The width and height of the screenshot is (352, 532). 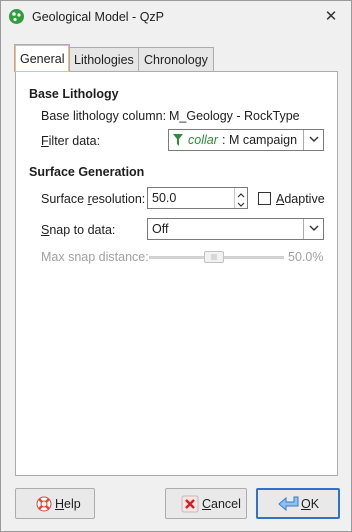 I want to click on adaptive-checkbox, so click(x=264, y=198).